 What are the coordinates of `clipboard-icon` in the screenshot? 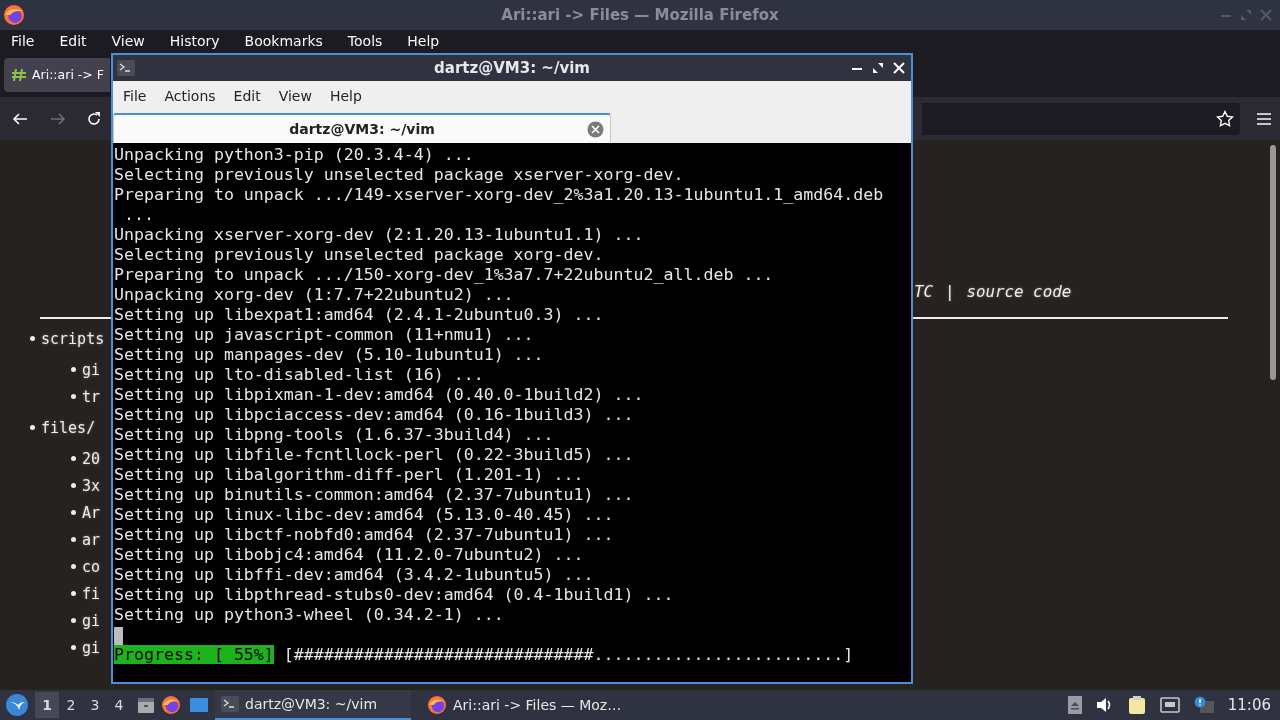 It's located at (1136, 705).